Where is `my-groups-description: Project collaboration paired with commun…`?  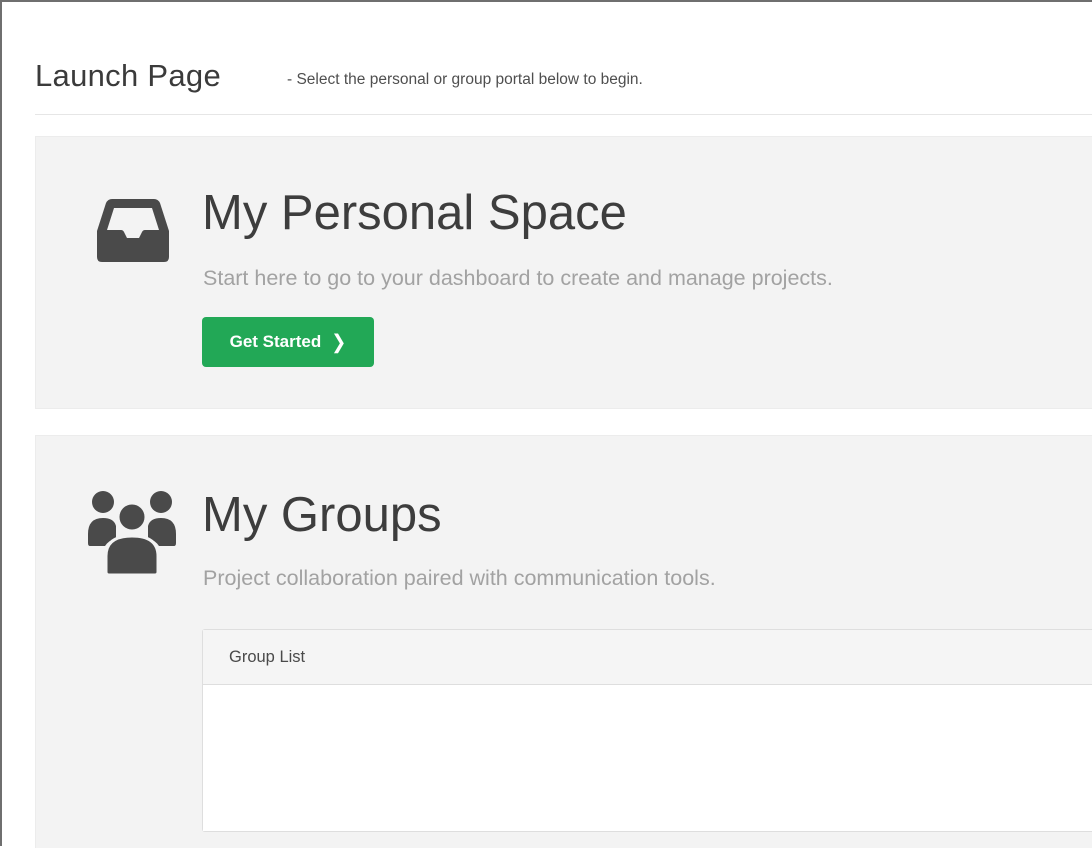 my-groups-description: Project collaboration paired with commun… is located at coordinates (459, 578).